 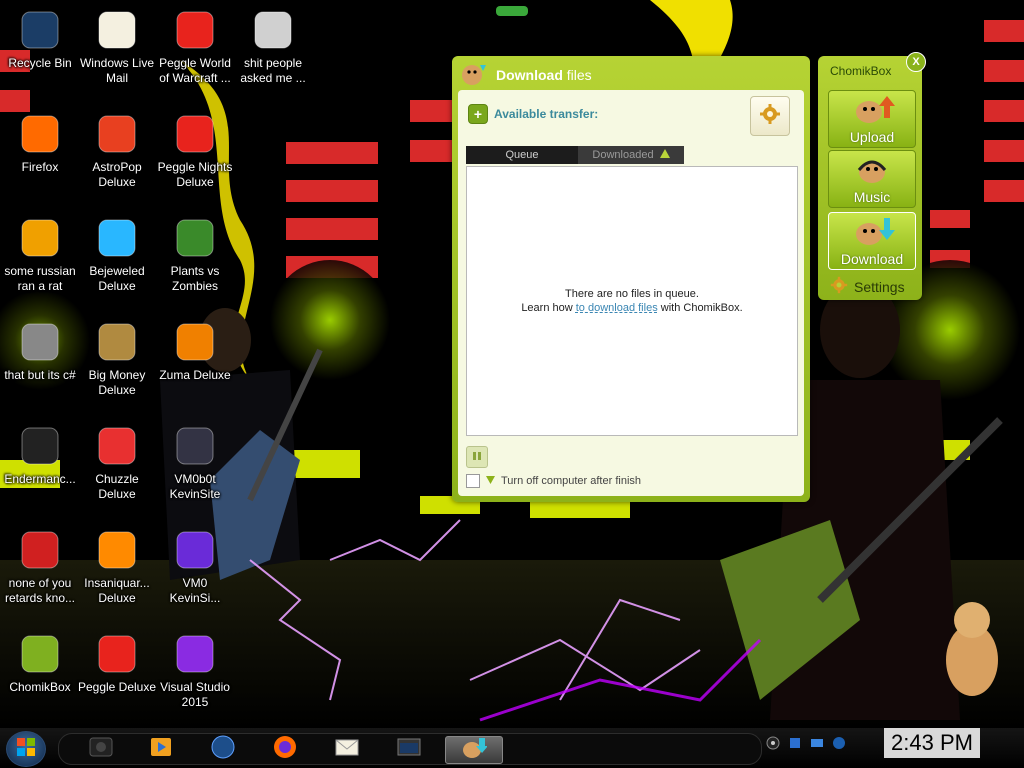 I want to click on desktop-icon: Peggle Nights Deluxe, so click(x=195, y=150).